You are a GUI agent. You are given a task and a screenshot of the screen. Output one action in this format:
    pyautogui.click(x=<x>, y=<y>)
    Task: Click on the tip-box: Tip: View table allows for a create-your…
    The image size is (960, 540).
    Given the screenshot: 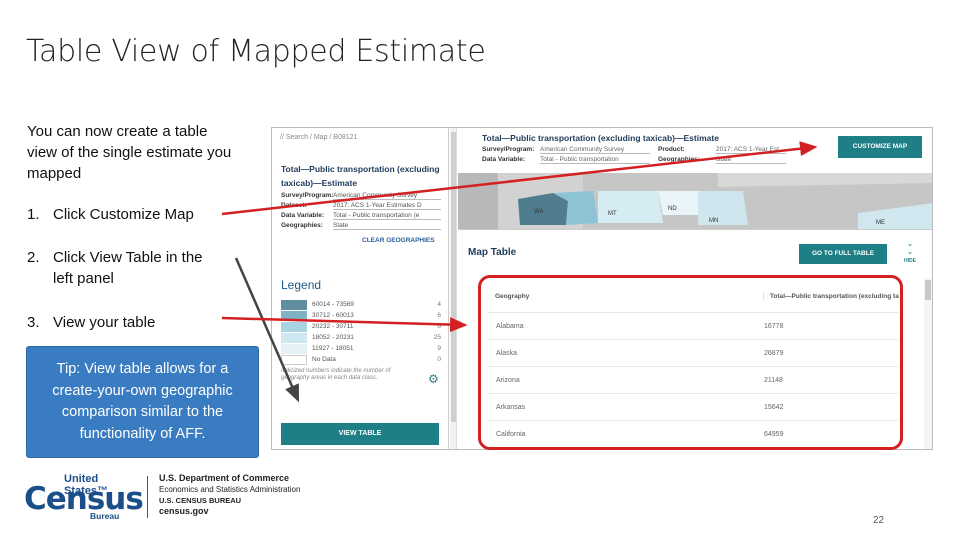 What is the action you would take?
    pyautogui.click(x=142, y=402)
    